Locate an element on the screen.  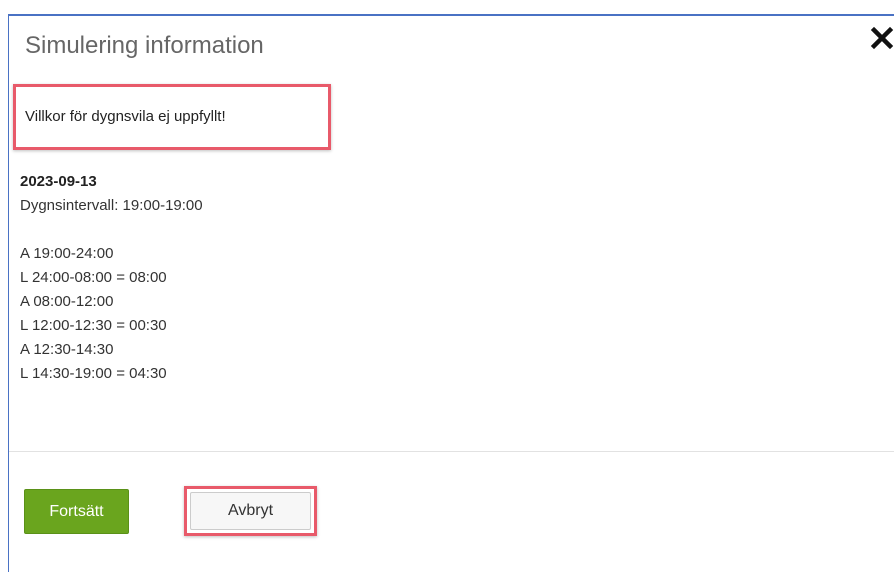
close-icon is located at coordinates (882, 38).